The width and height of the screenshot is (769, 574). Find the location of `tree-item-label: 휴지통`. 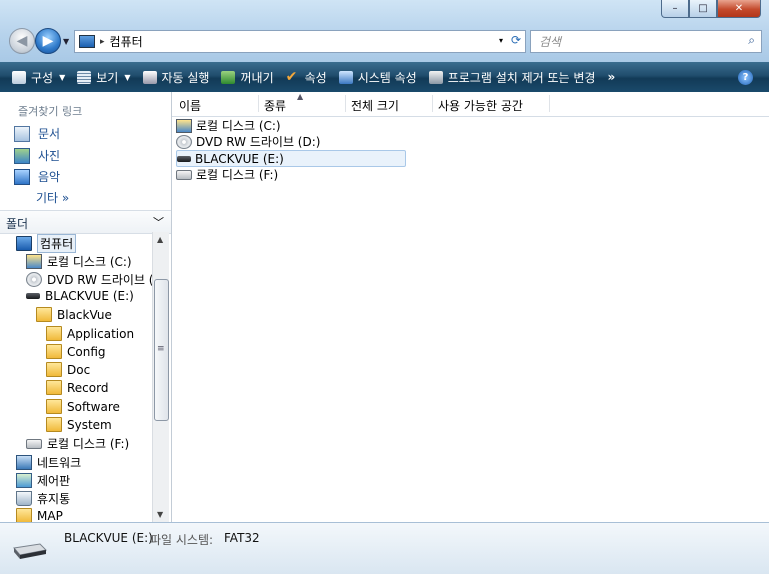

tree-item-label: 휴지통 is located at coordinates (54, 499).